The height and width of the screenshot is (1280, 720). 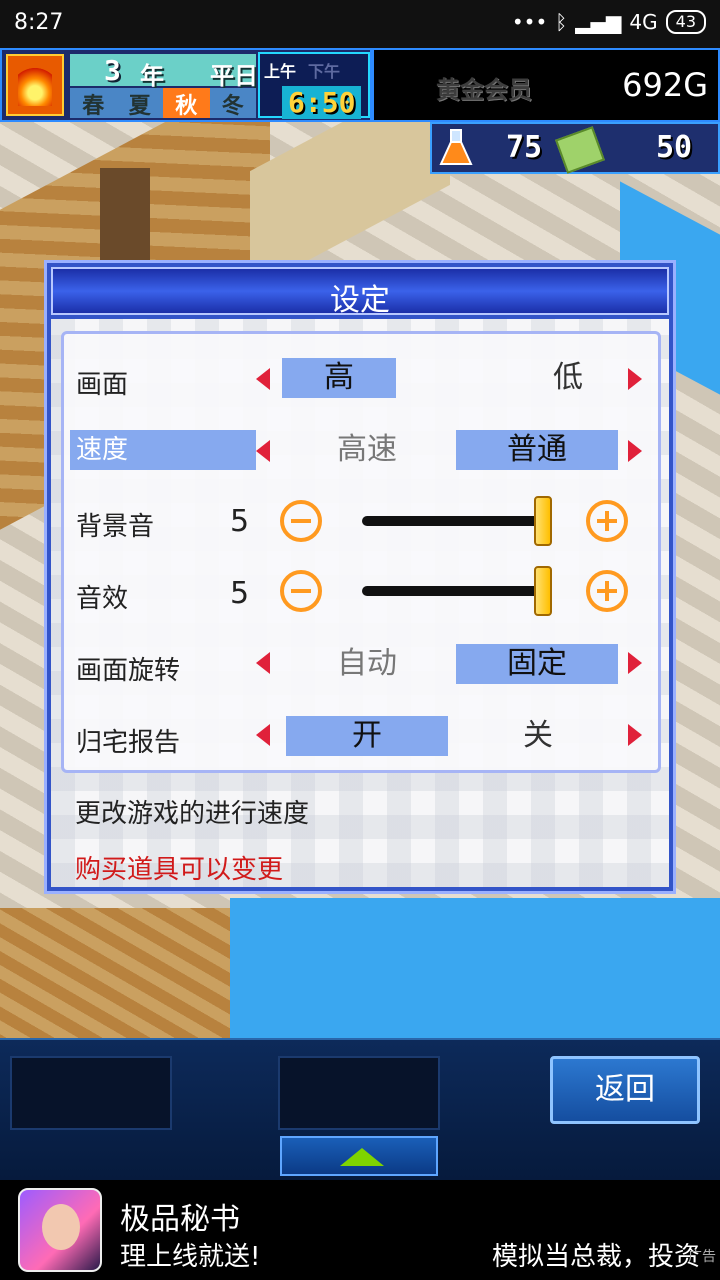 I want to click on member-label: 黄金会员, so click(x=484, y=90).